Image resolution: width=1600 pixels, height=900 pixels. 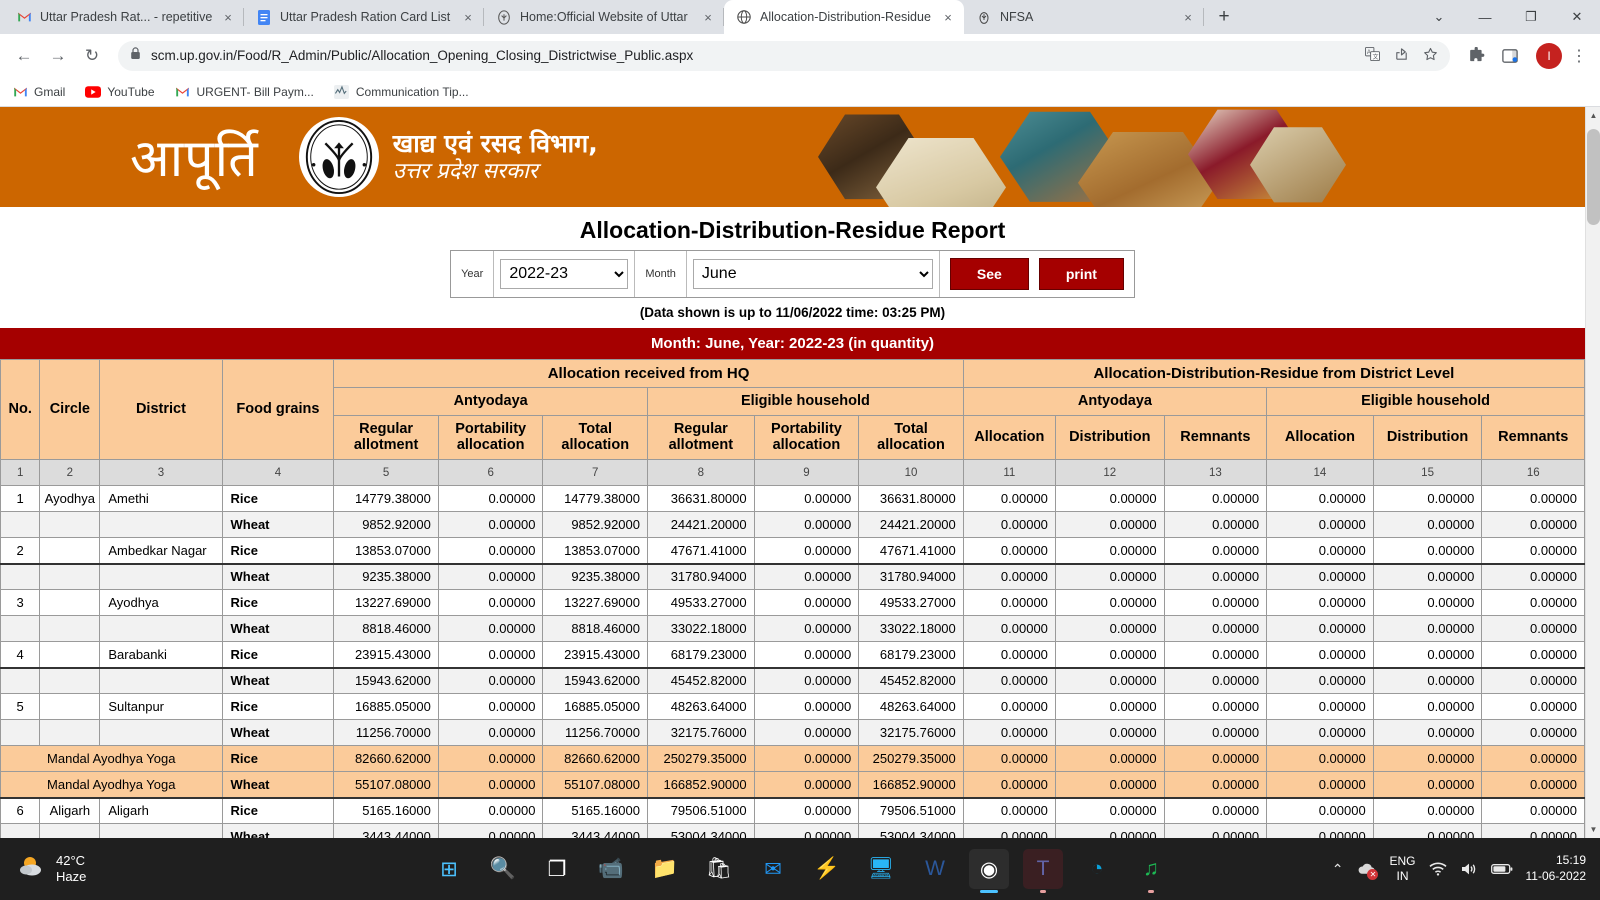 What do you see at coordinates (1476, 56) in the screenshot?
I see `extensions-icon` at bounding box center [1476, 56].